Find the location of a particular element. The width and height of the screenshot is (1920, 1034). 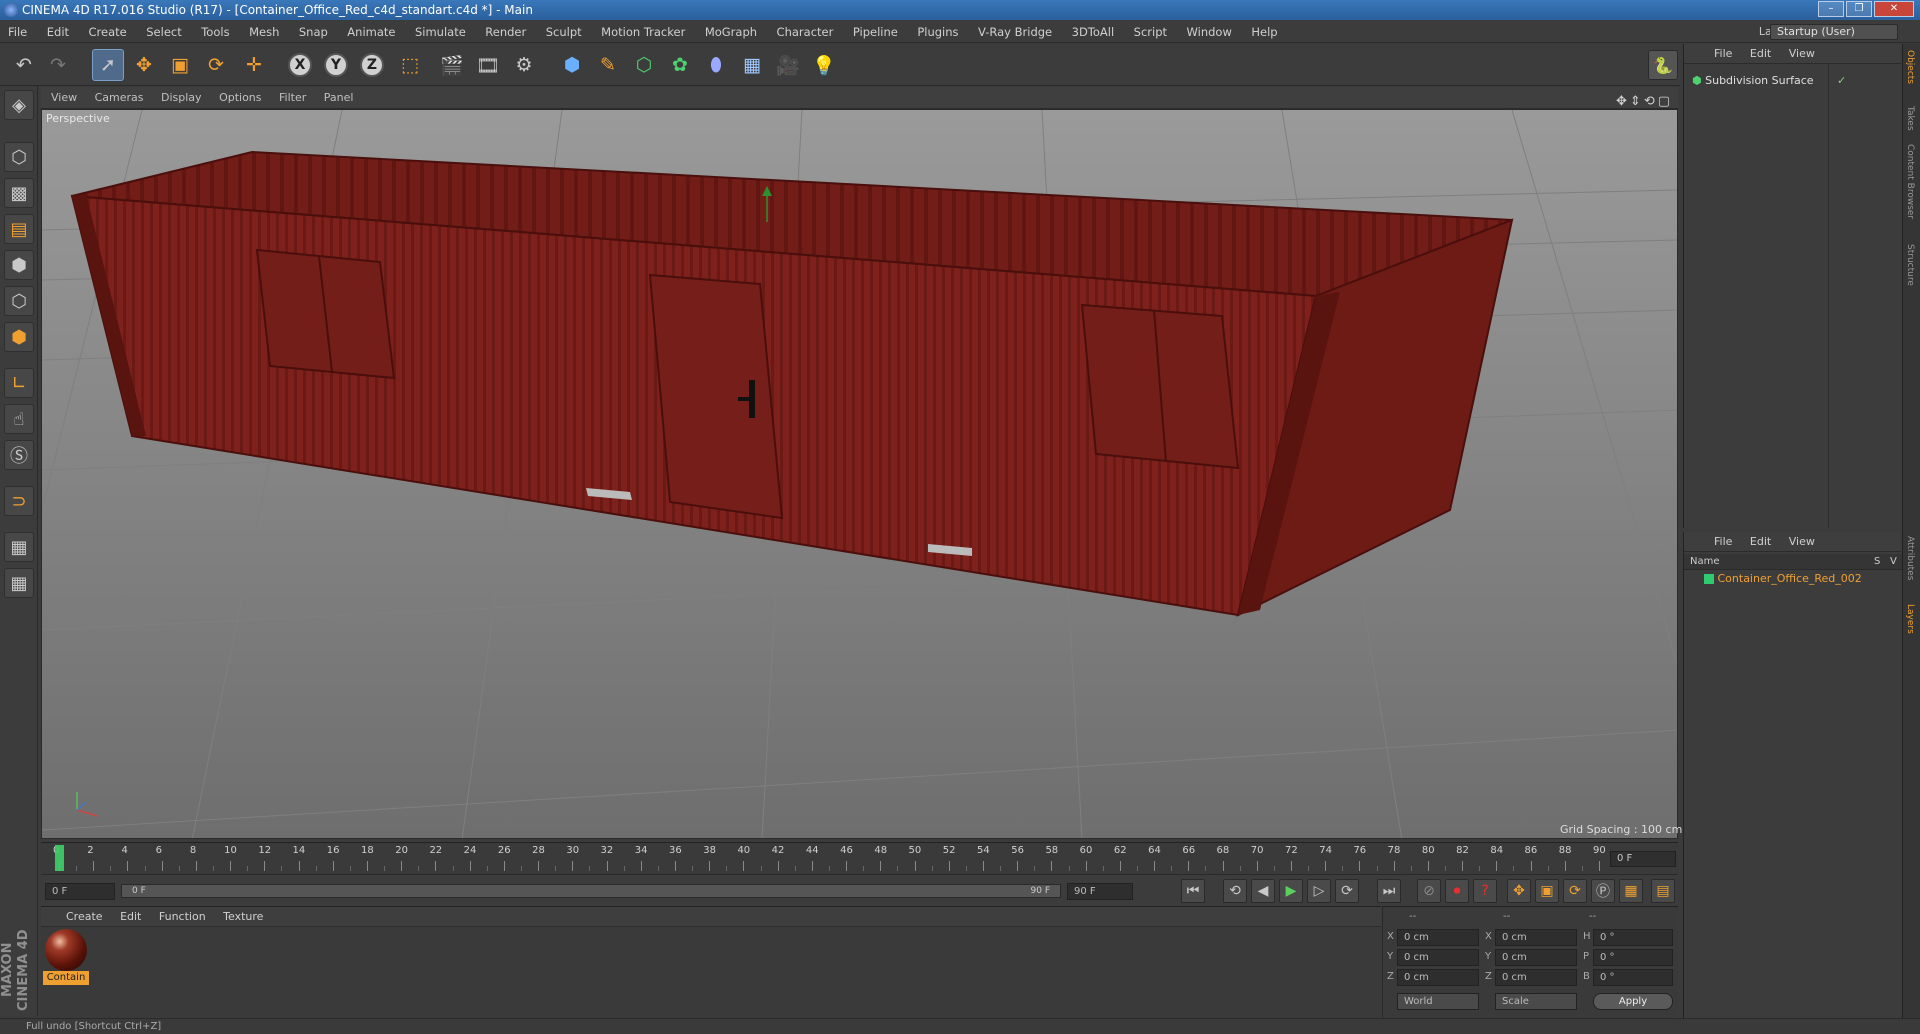

rotation-p-field: 0 ° is located at coordinates (1633, 957).